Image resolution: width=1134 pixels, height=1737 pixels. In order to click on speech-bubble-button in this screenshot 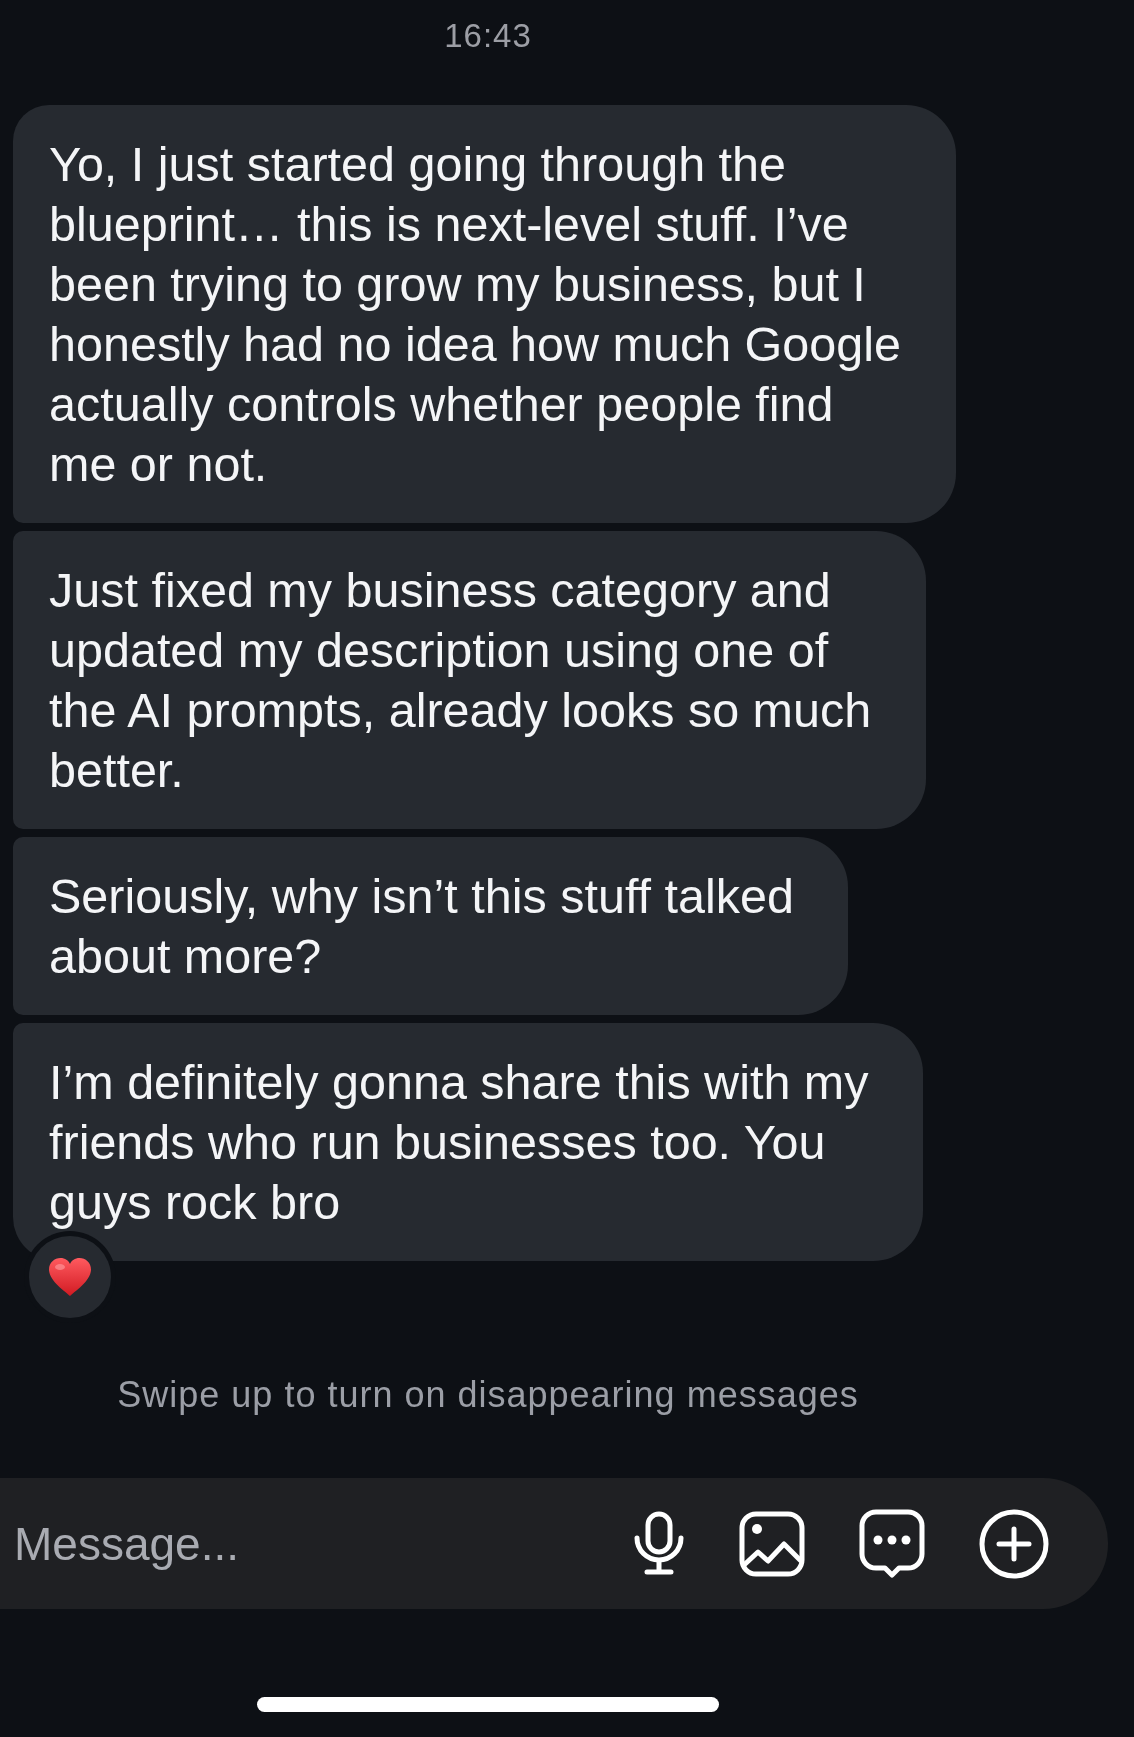, I will do `click(892, 1543)`.